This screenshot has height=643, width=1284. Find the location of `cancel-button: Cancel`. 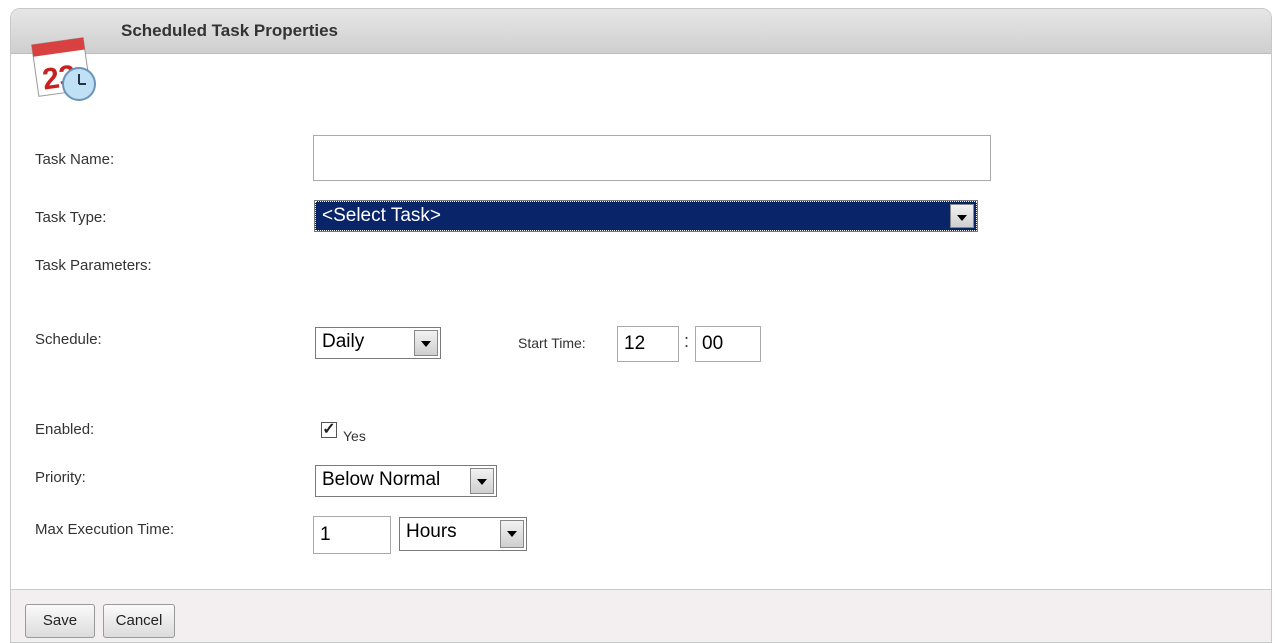

cancel-button: Cancel is located at coordinates (139, 621).